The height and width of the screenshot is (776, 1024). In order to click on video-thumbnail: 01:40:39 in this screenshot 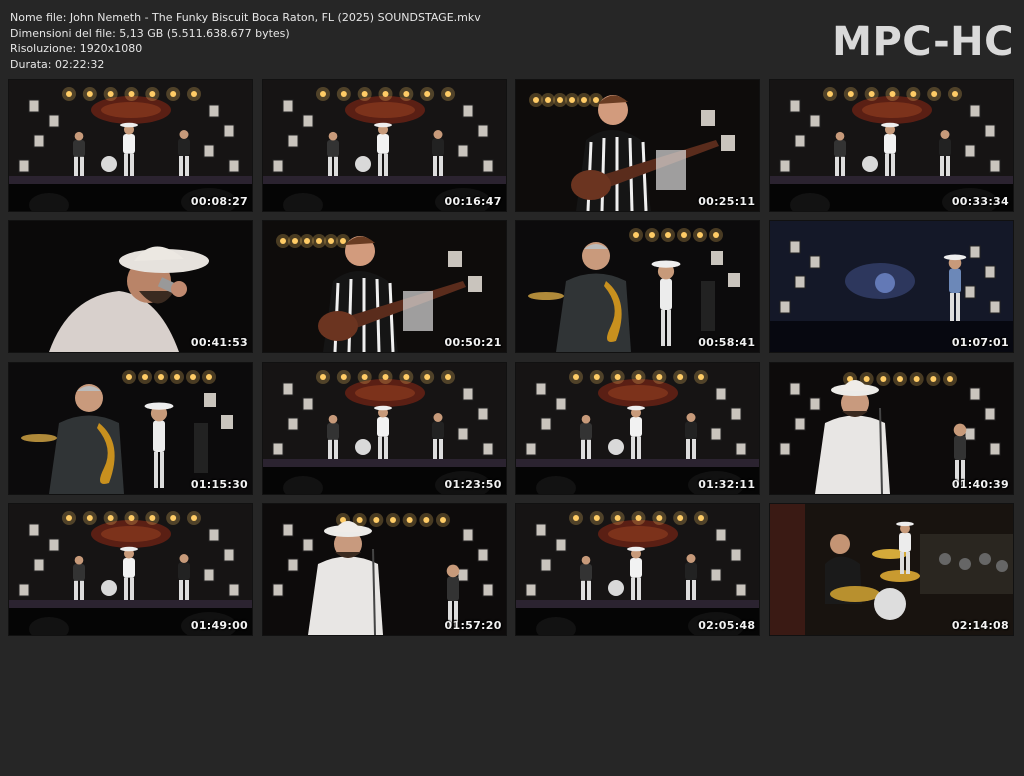, I will do `click(891, 428)`.